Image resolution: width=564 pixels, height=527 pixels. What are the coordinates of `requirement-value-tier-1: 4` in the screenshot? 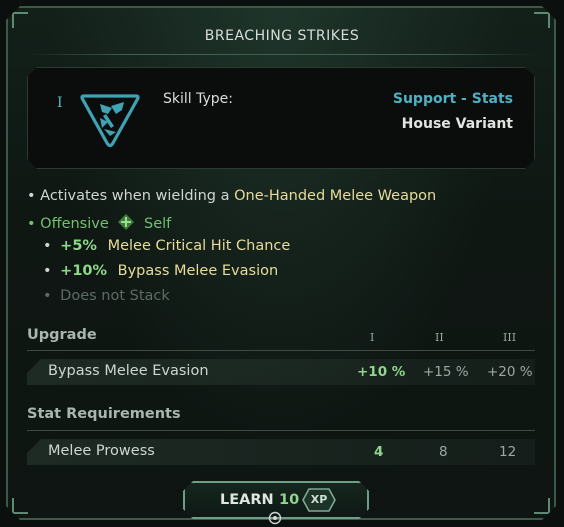 It's located at (379, 452).